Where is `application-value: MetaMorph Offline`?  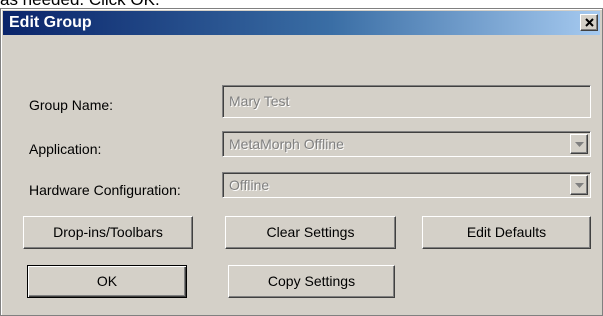 application-value: MetaMorph Offline is located at coordinates (286, 144).